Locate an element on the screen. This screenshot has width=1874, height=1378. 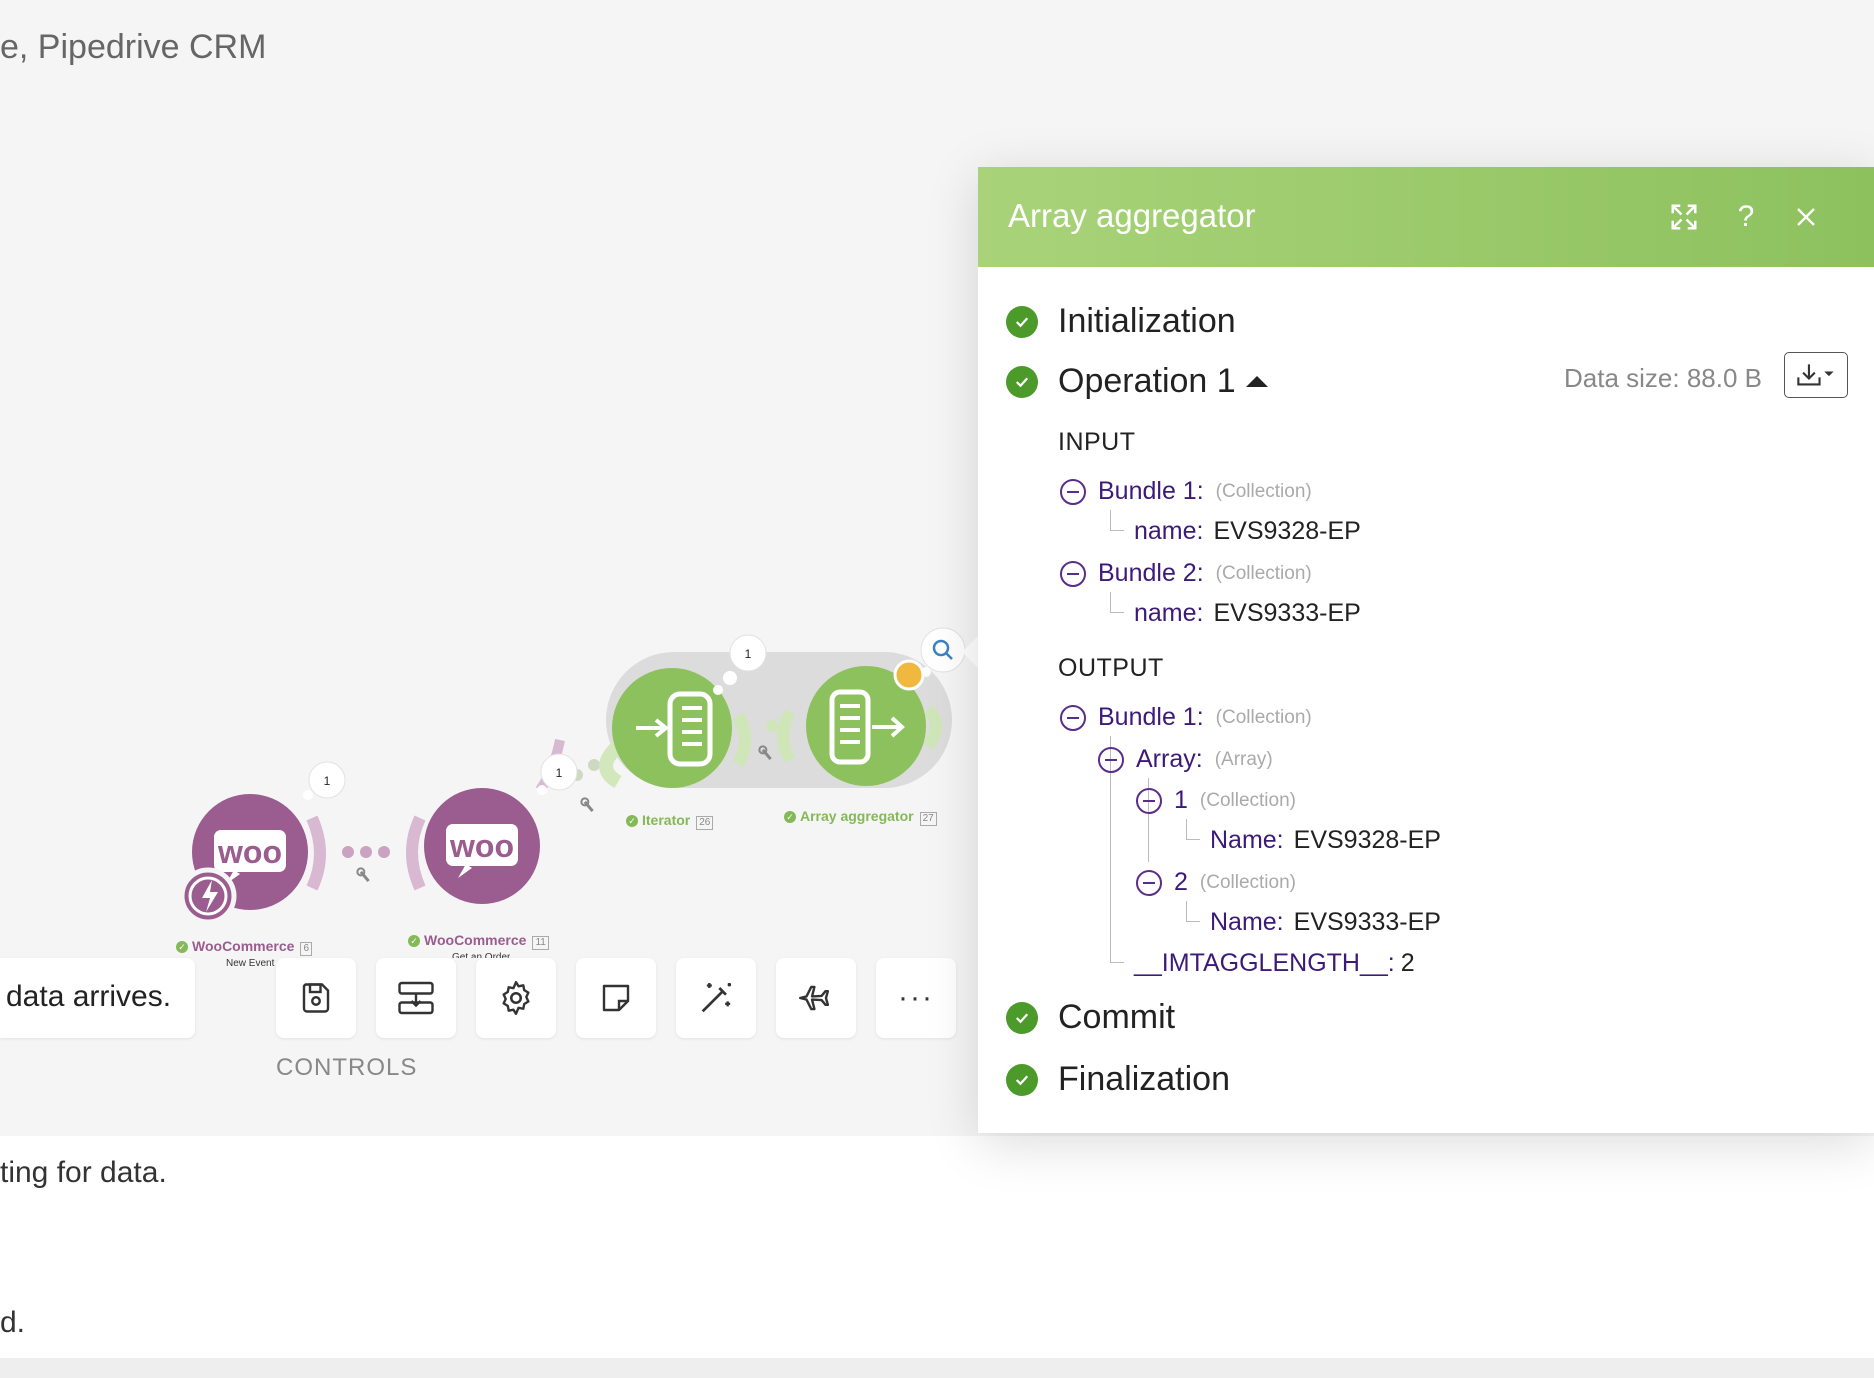
settings-button is located at coordinates (516, 998).